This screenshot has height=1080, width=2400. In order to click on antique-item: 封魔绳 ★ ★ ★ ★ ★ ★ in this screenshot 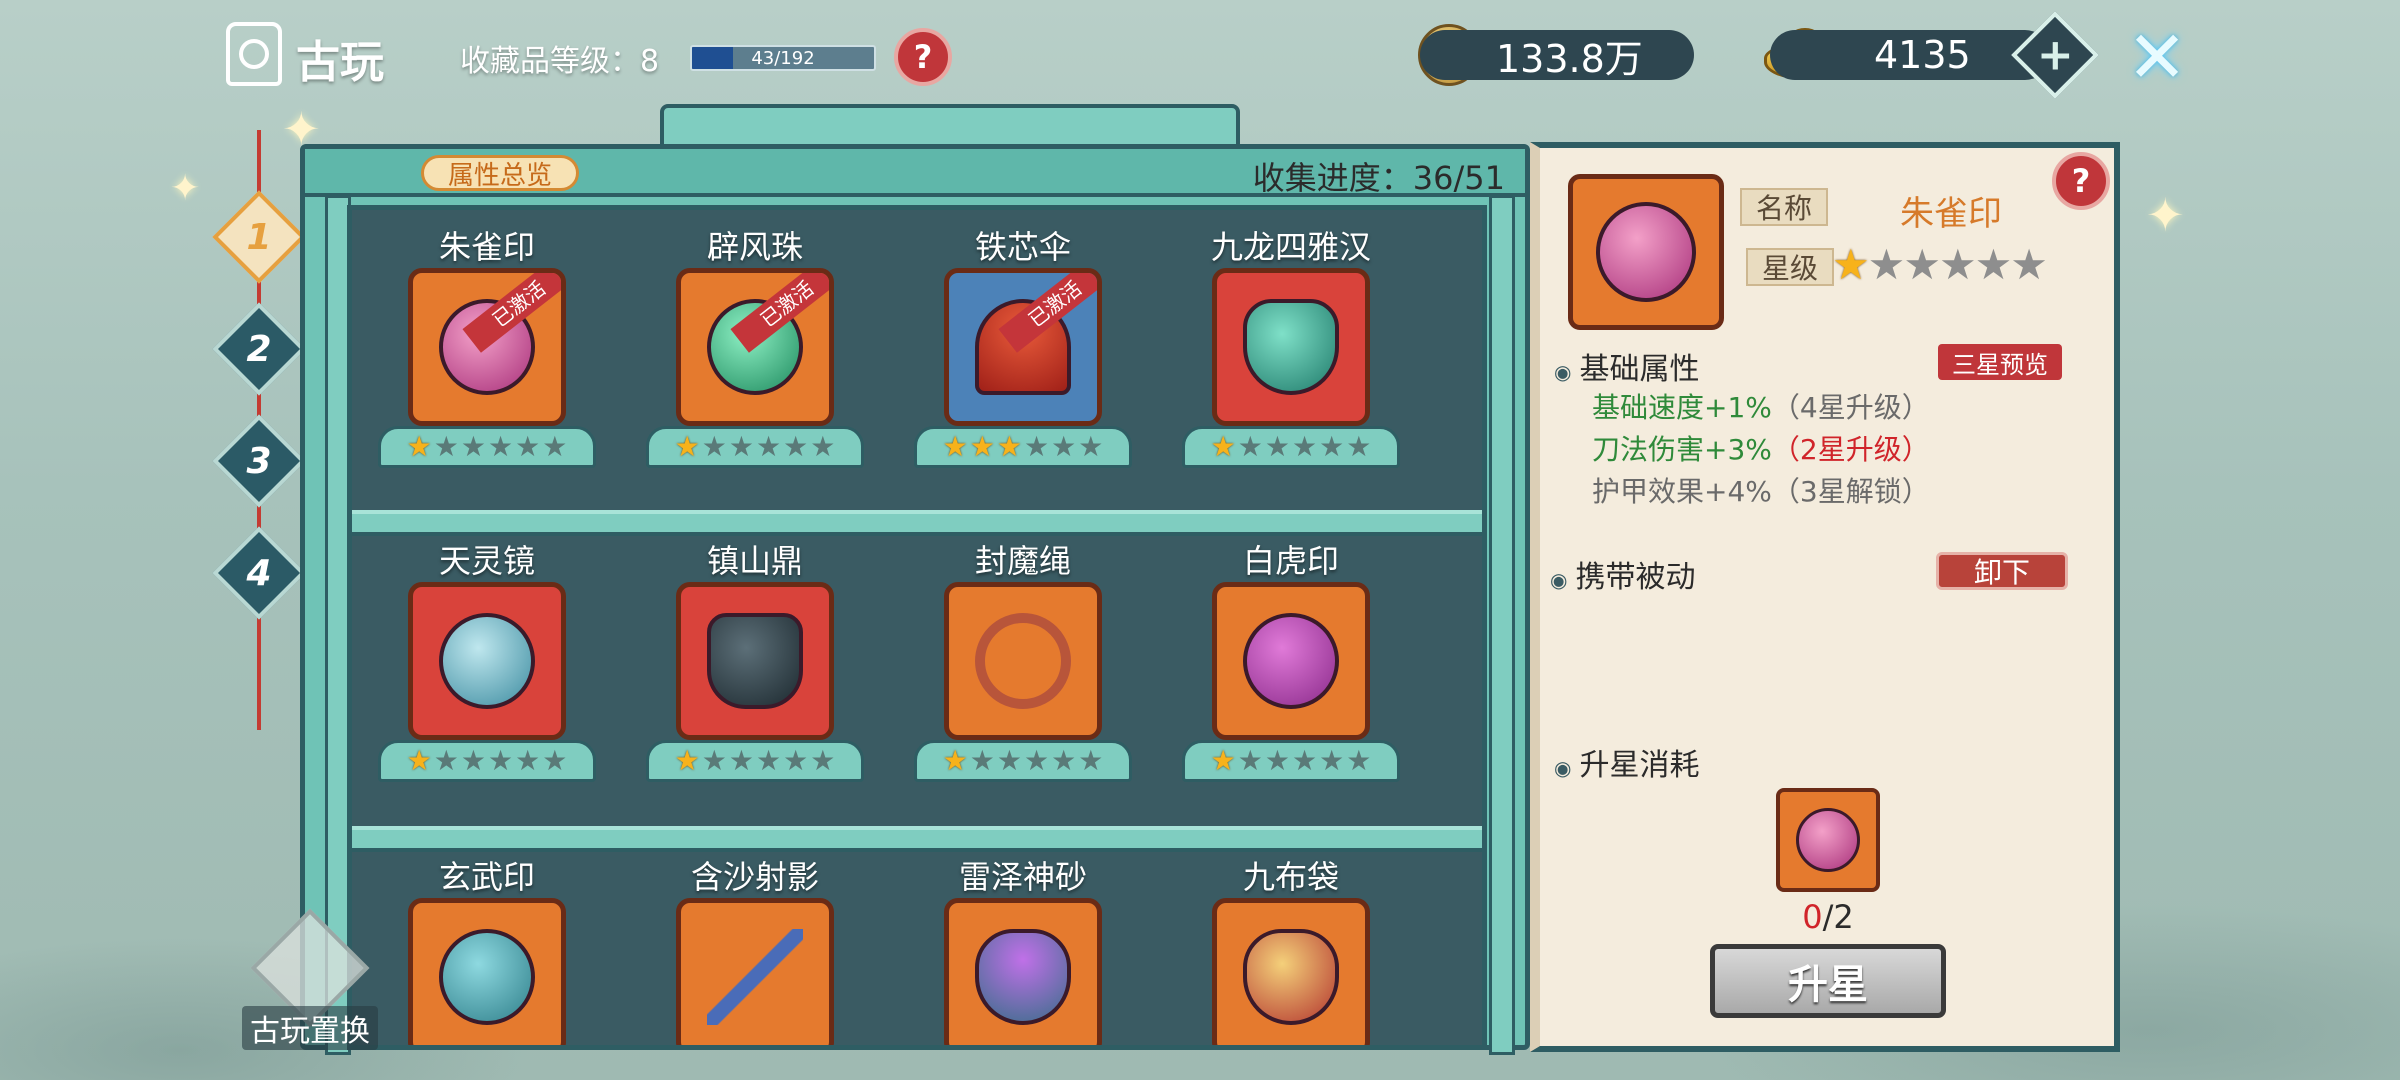, I will do `click(1023, 666)`.